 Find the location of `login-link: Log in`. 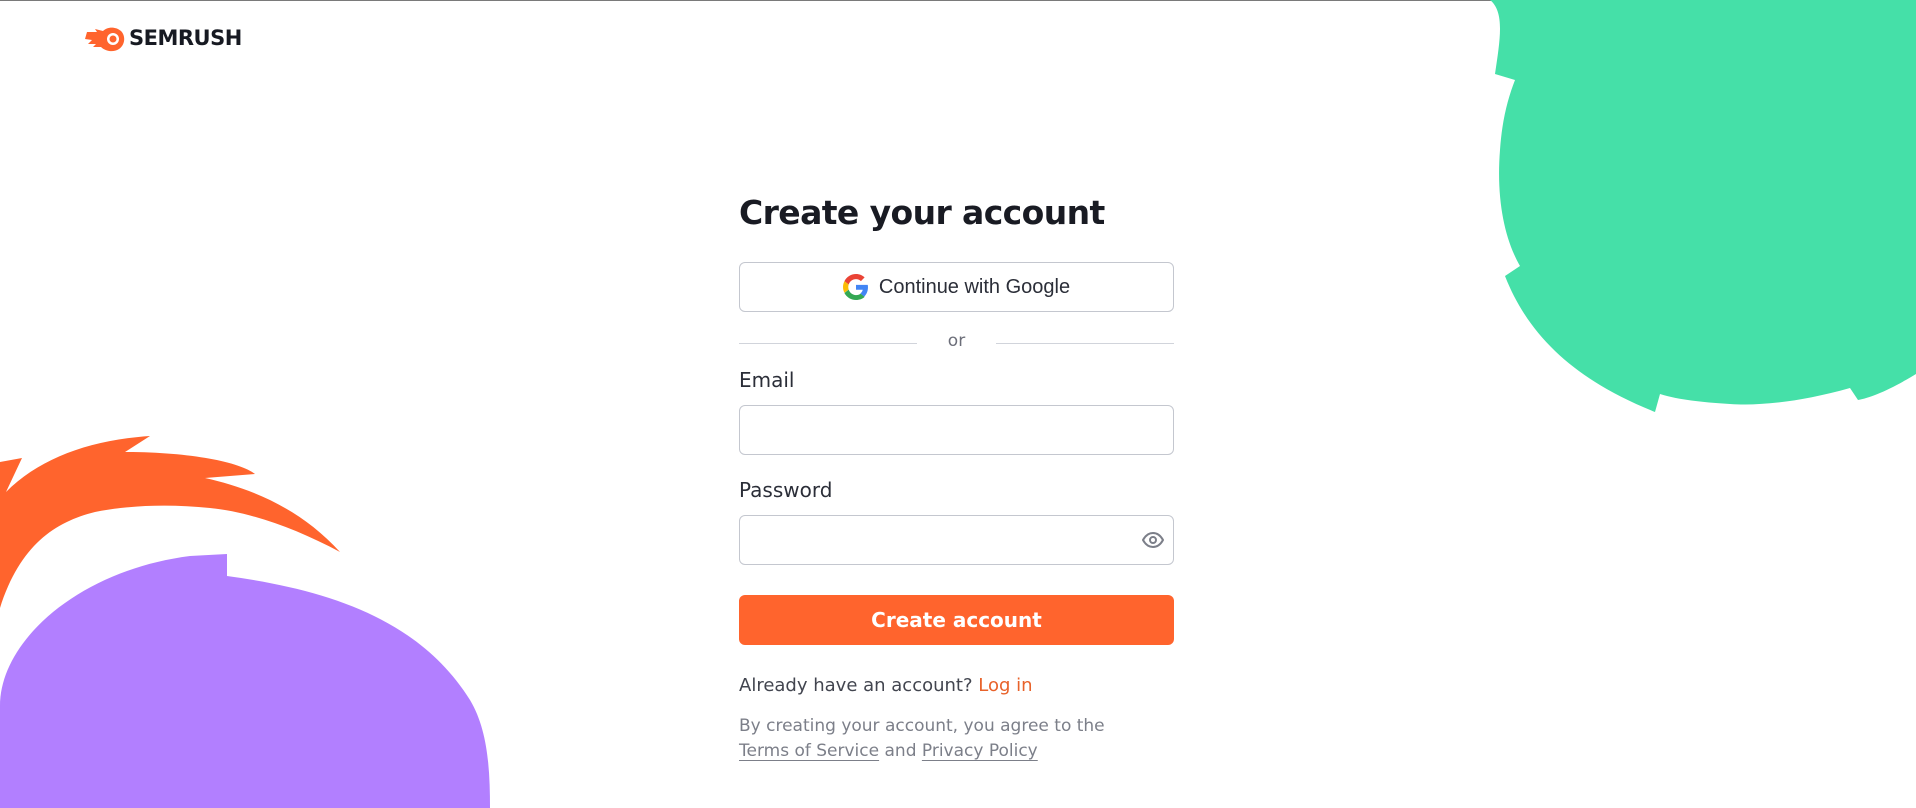

login-link: Log in is located at coordinates (1005, 685).